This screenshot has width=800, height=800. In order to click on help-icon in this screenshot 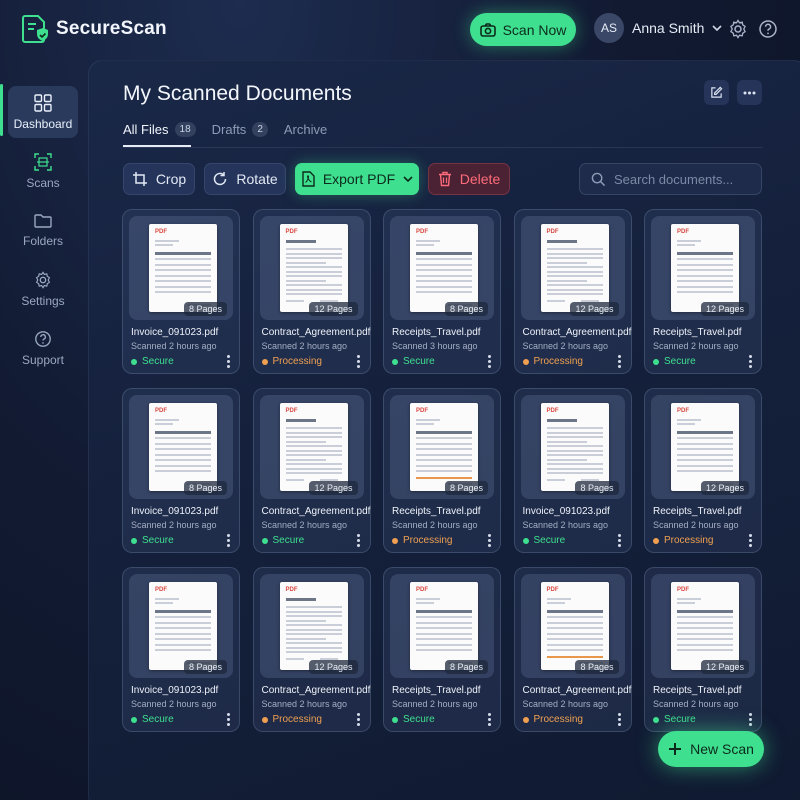, I will do `click(768, 29)`.